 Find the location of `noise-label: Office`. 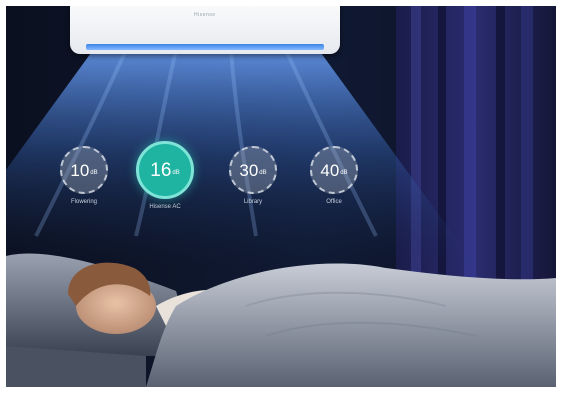

noise-label: Office is located at coordinates (334, 202).